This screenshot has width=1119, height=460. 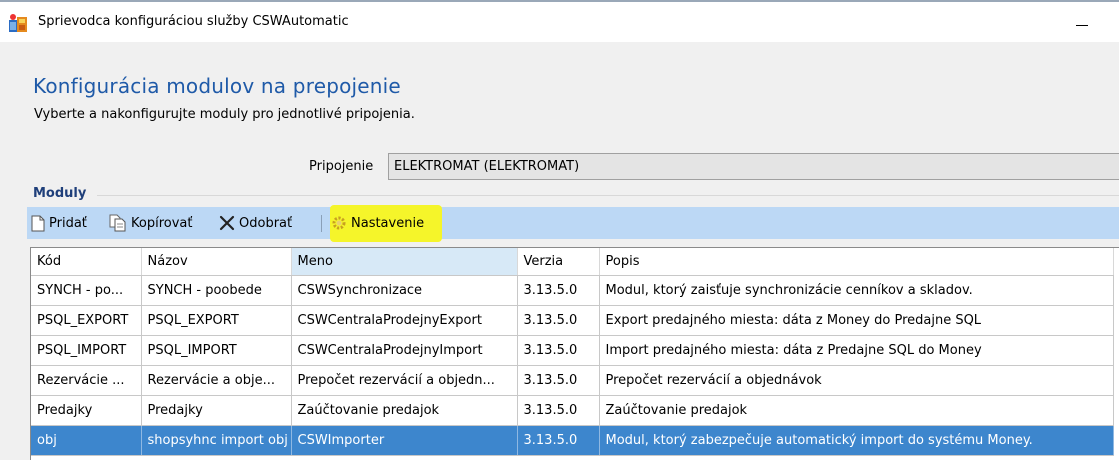 I want to click on delete-x-icon, so click(x=227, y=223).